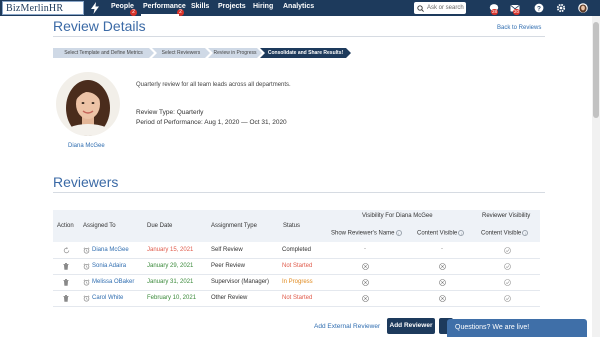  Describe the element at coordinates (181, 53) in the screenshot. I see `step-select-reviewers: Select Reviewers` at that location.